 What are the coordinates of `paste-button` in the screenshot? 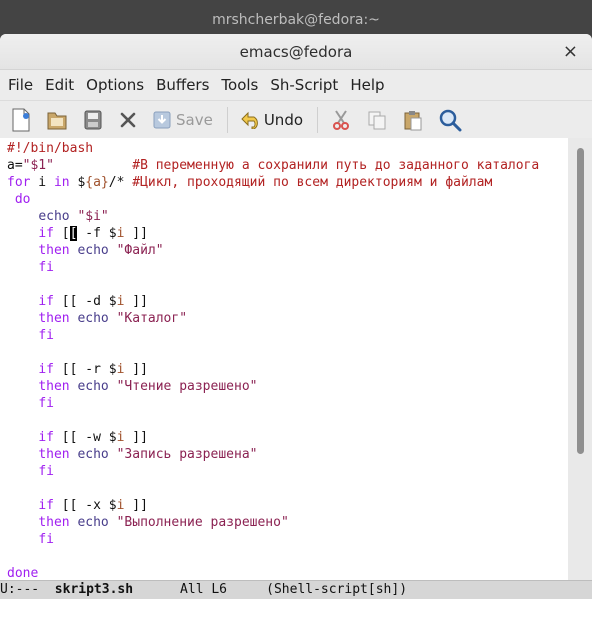 It's located at (413, 120).